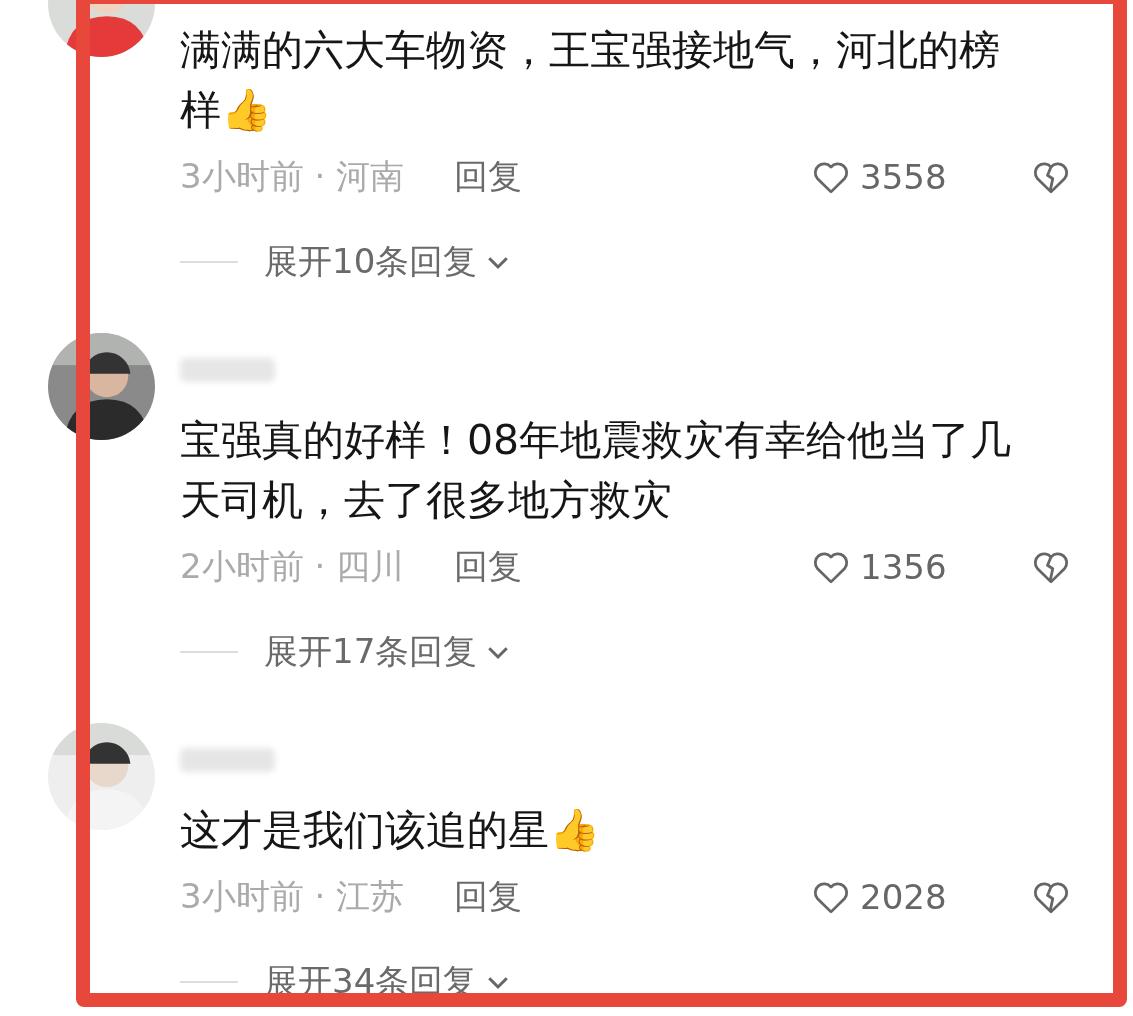  I want to click on time-location: 3小时前 · 河南, so click(292, 176).